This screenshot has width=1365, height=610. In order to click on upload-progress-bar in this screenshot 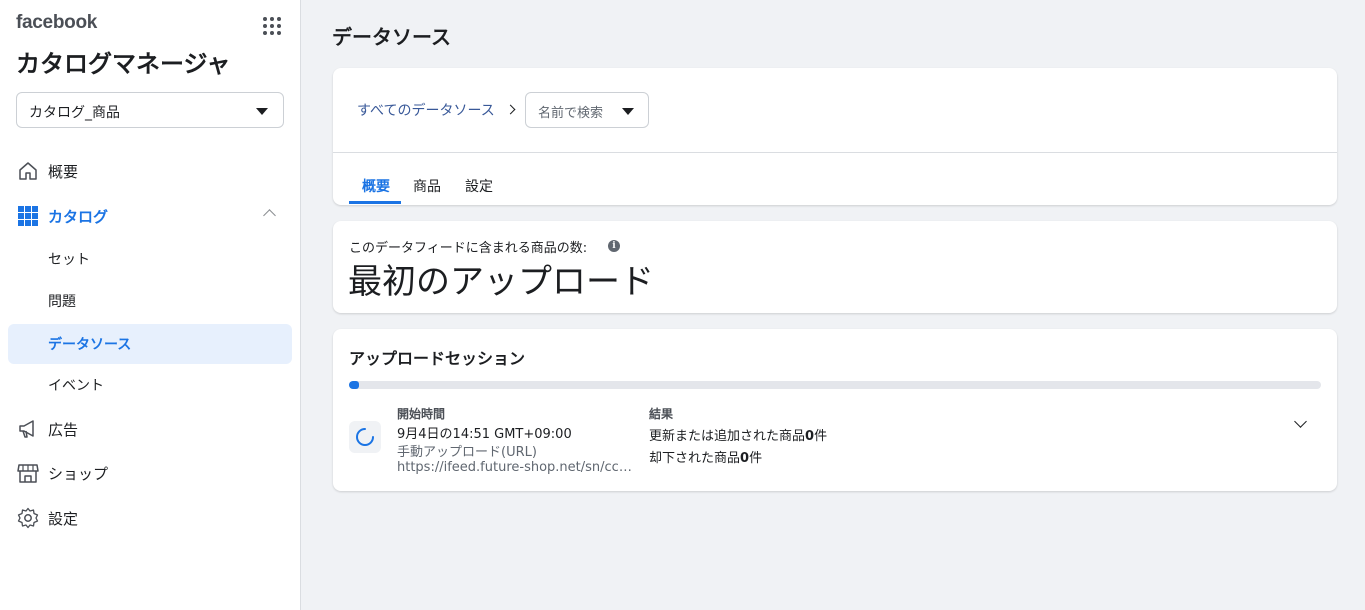, I will do `click(835, 385)`.